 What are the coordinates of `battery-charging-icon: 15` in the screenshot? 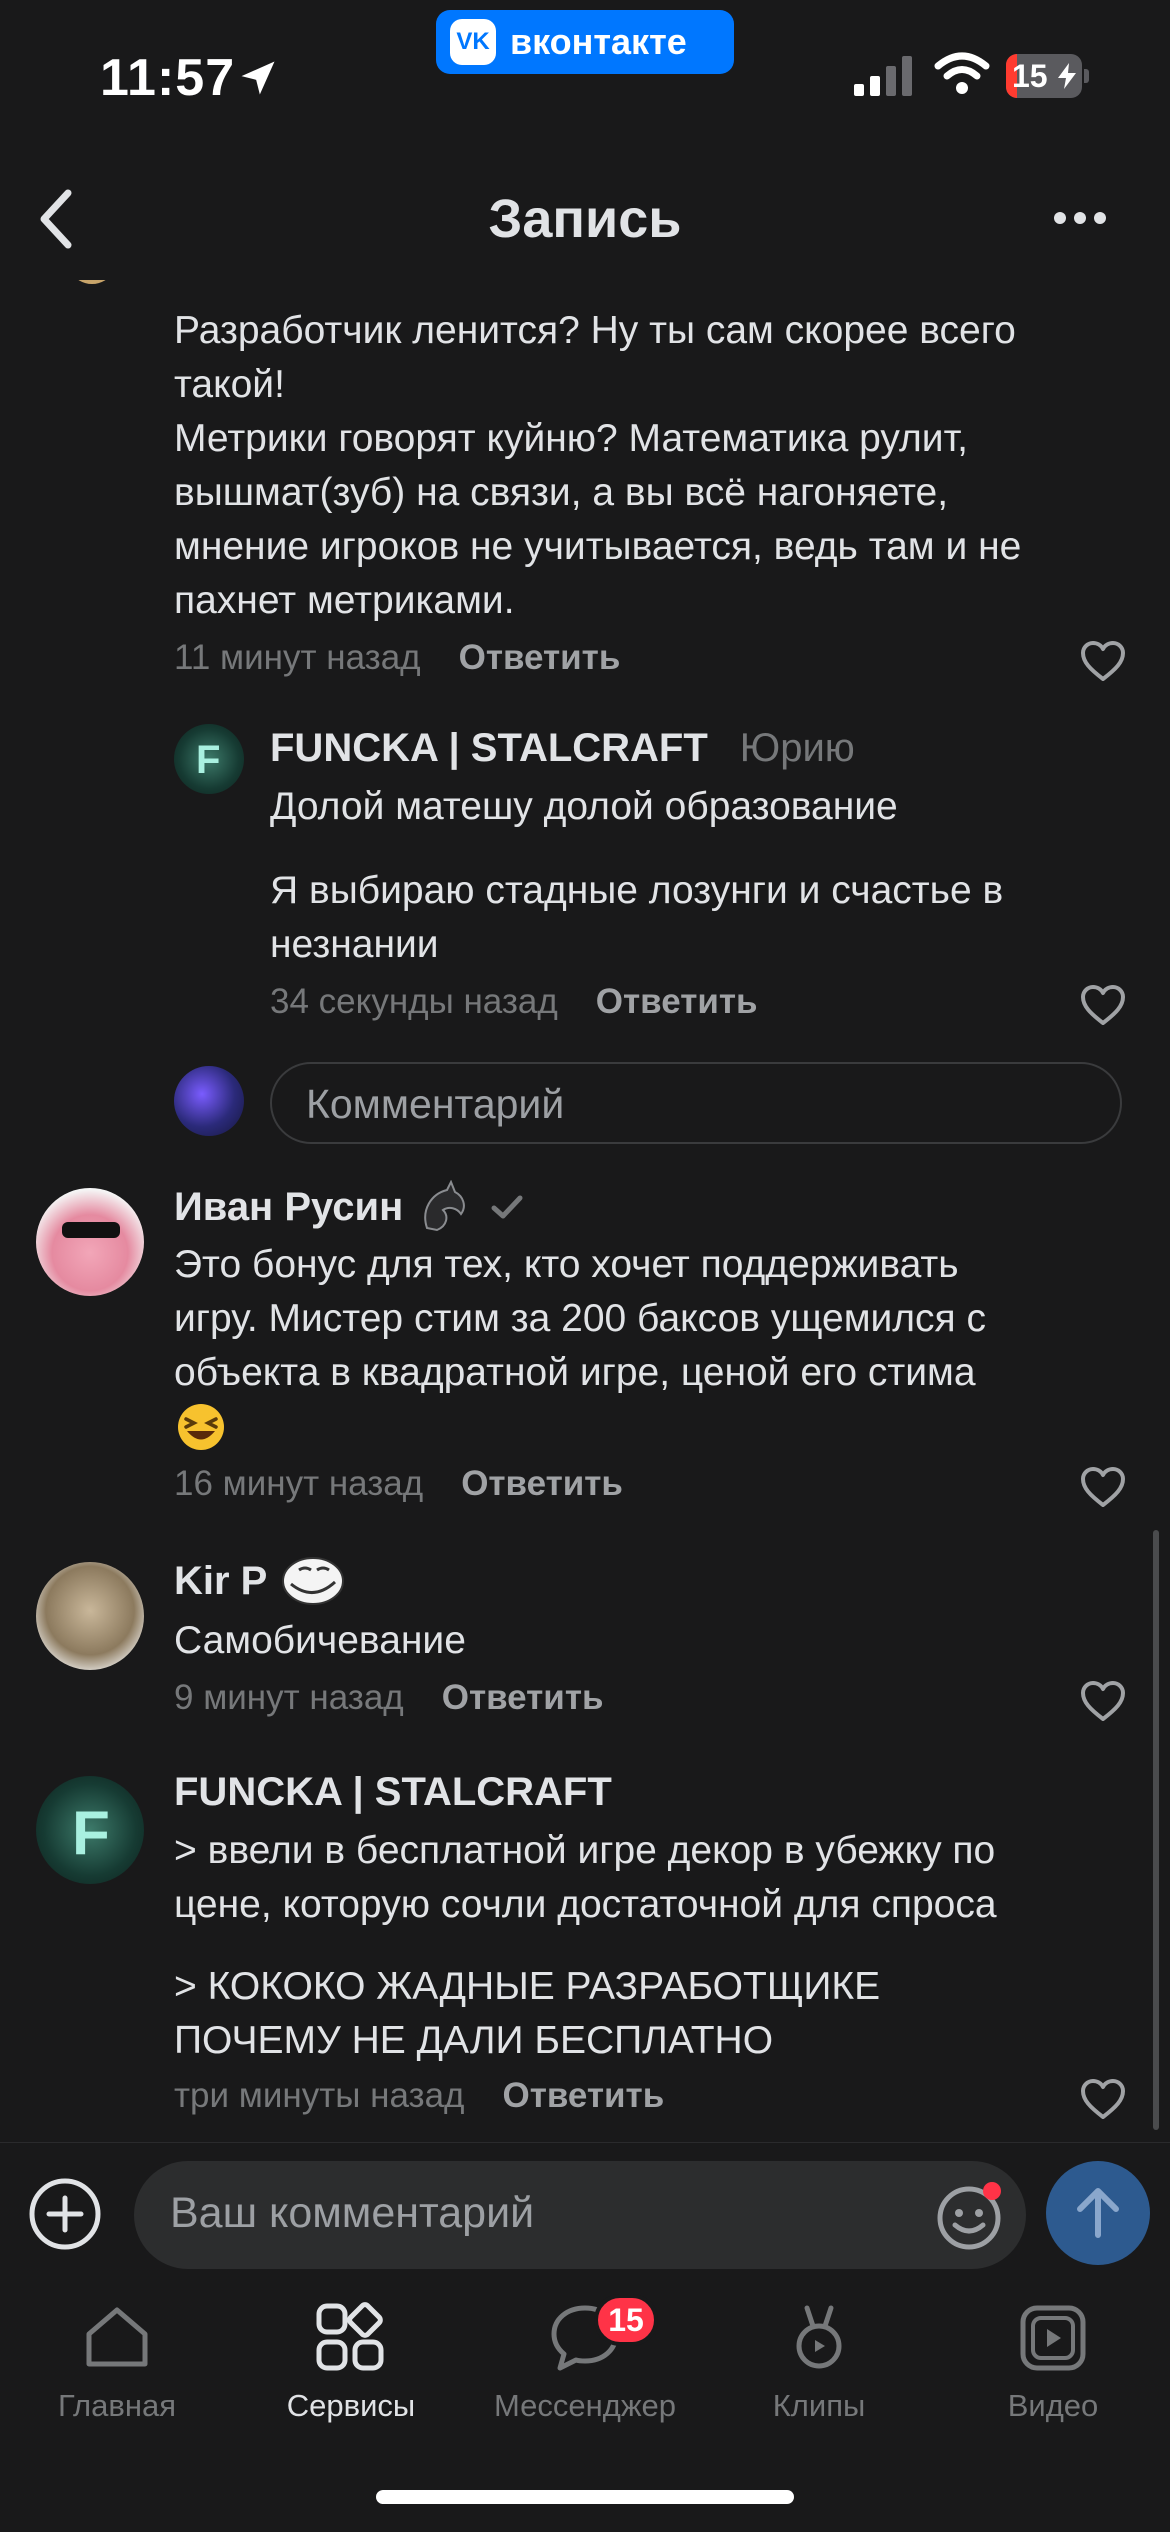 It's located at (1047, 76).